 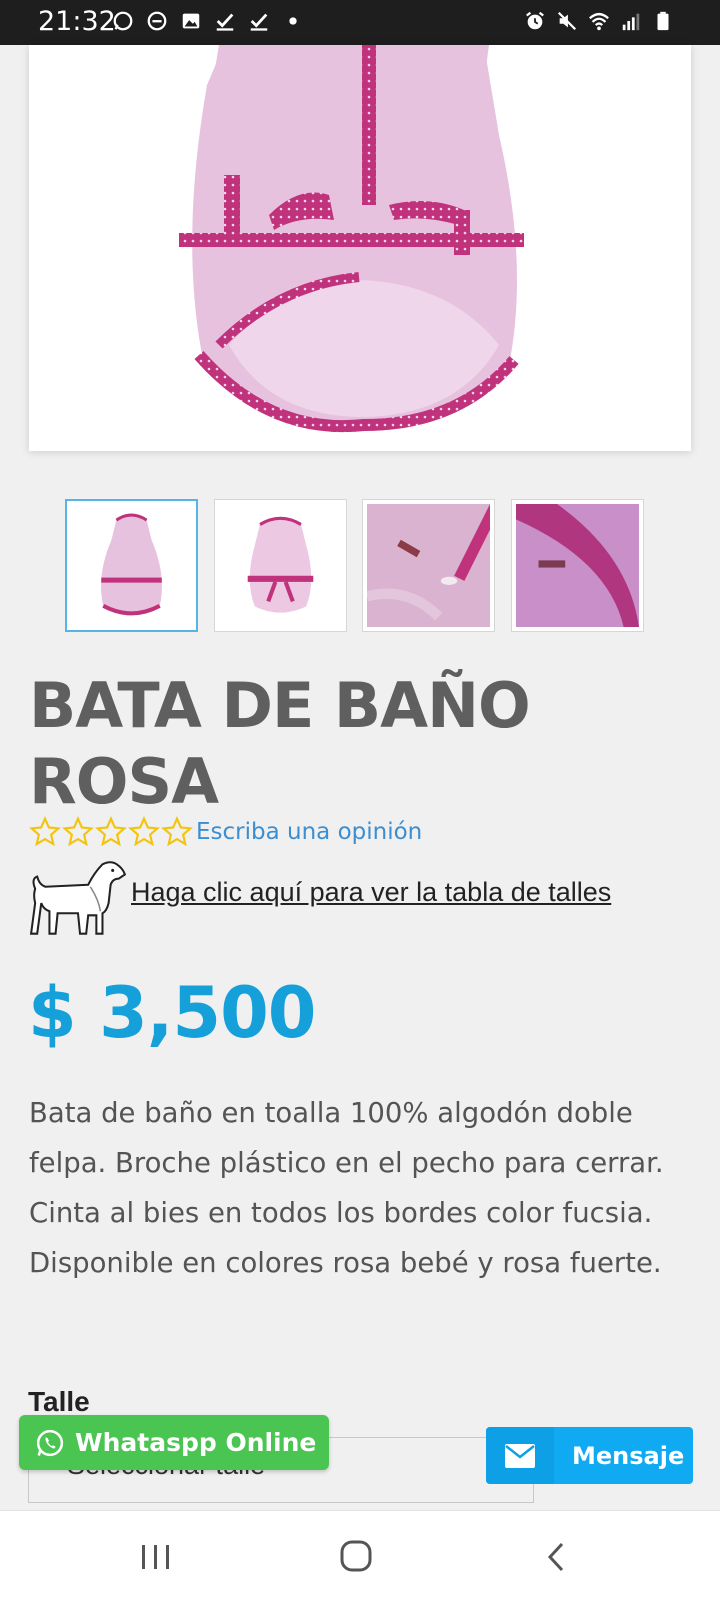 What do you see at coordinates (628, 1455) in the screenshot?
I see `message-button-label: Mensaje` at bounding box center [628, 1455].